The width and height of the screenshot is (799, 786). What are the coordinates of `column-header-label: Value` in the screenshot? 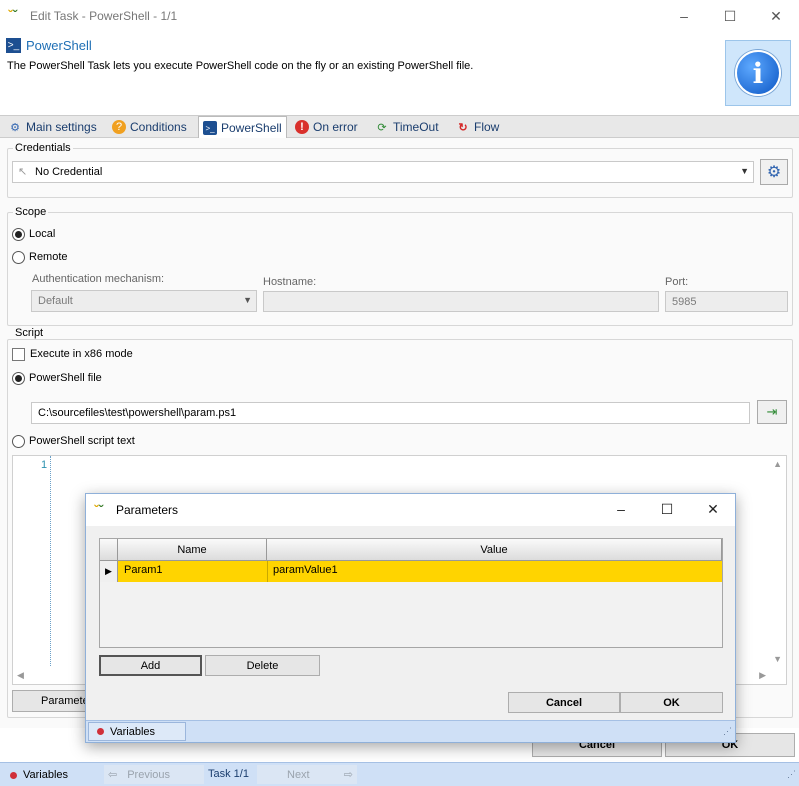 It's located at (494, 549).